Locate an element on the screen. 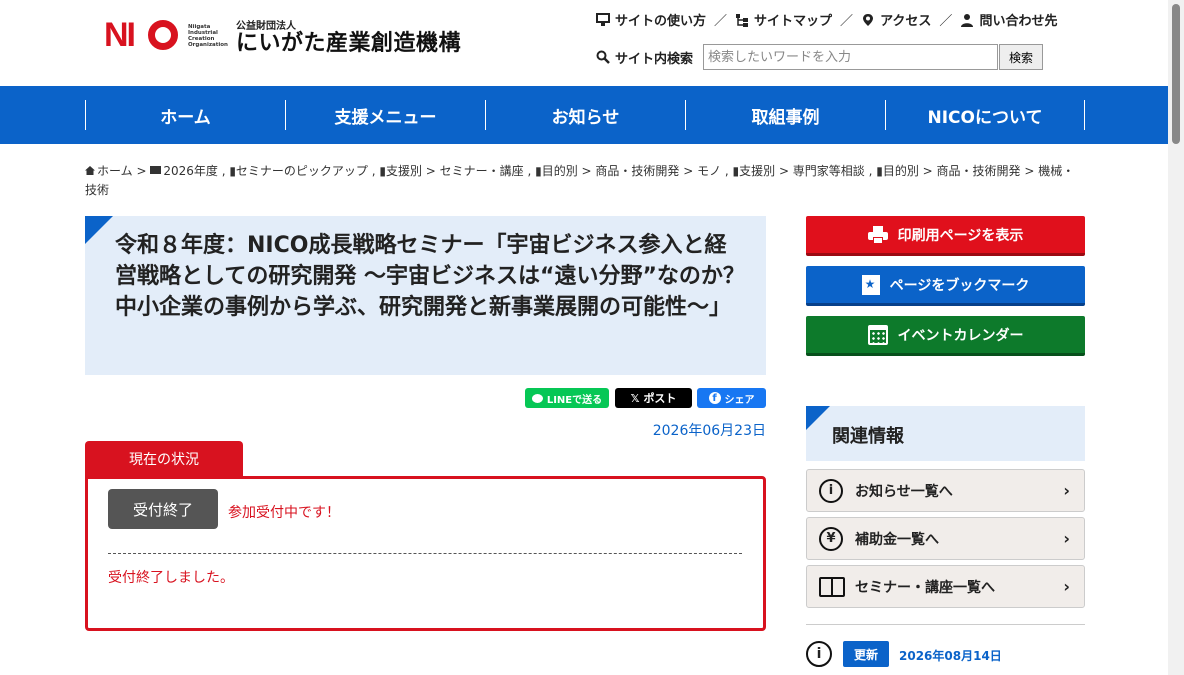 The width and height of the screenshot is (1184, 675). search-button: 検索 is located at coordinates (1021, 57).